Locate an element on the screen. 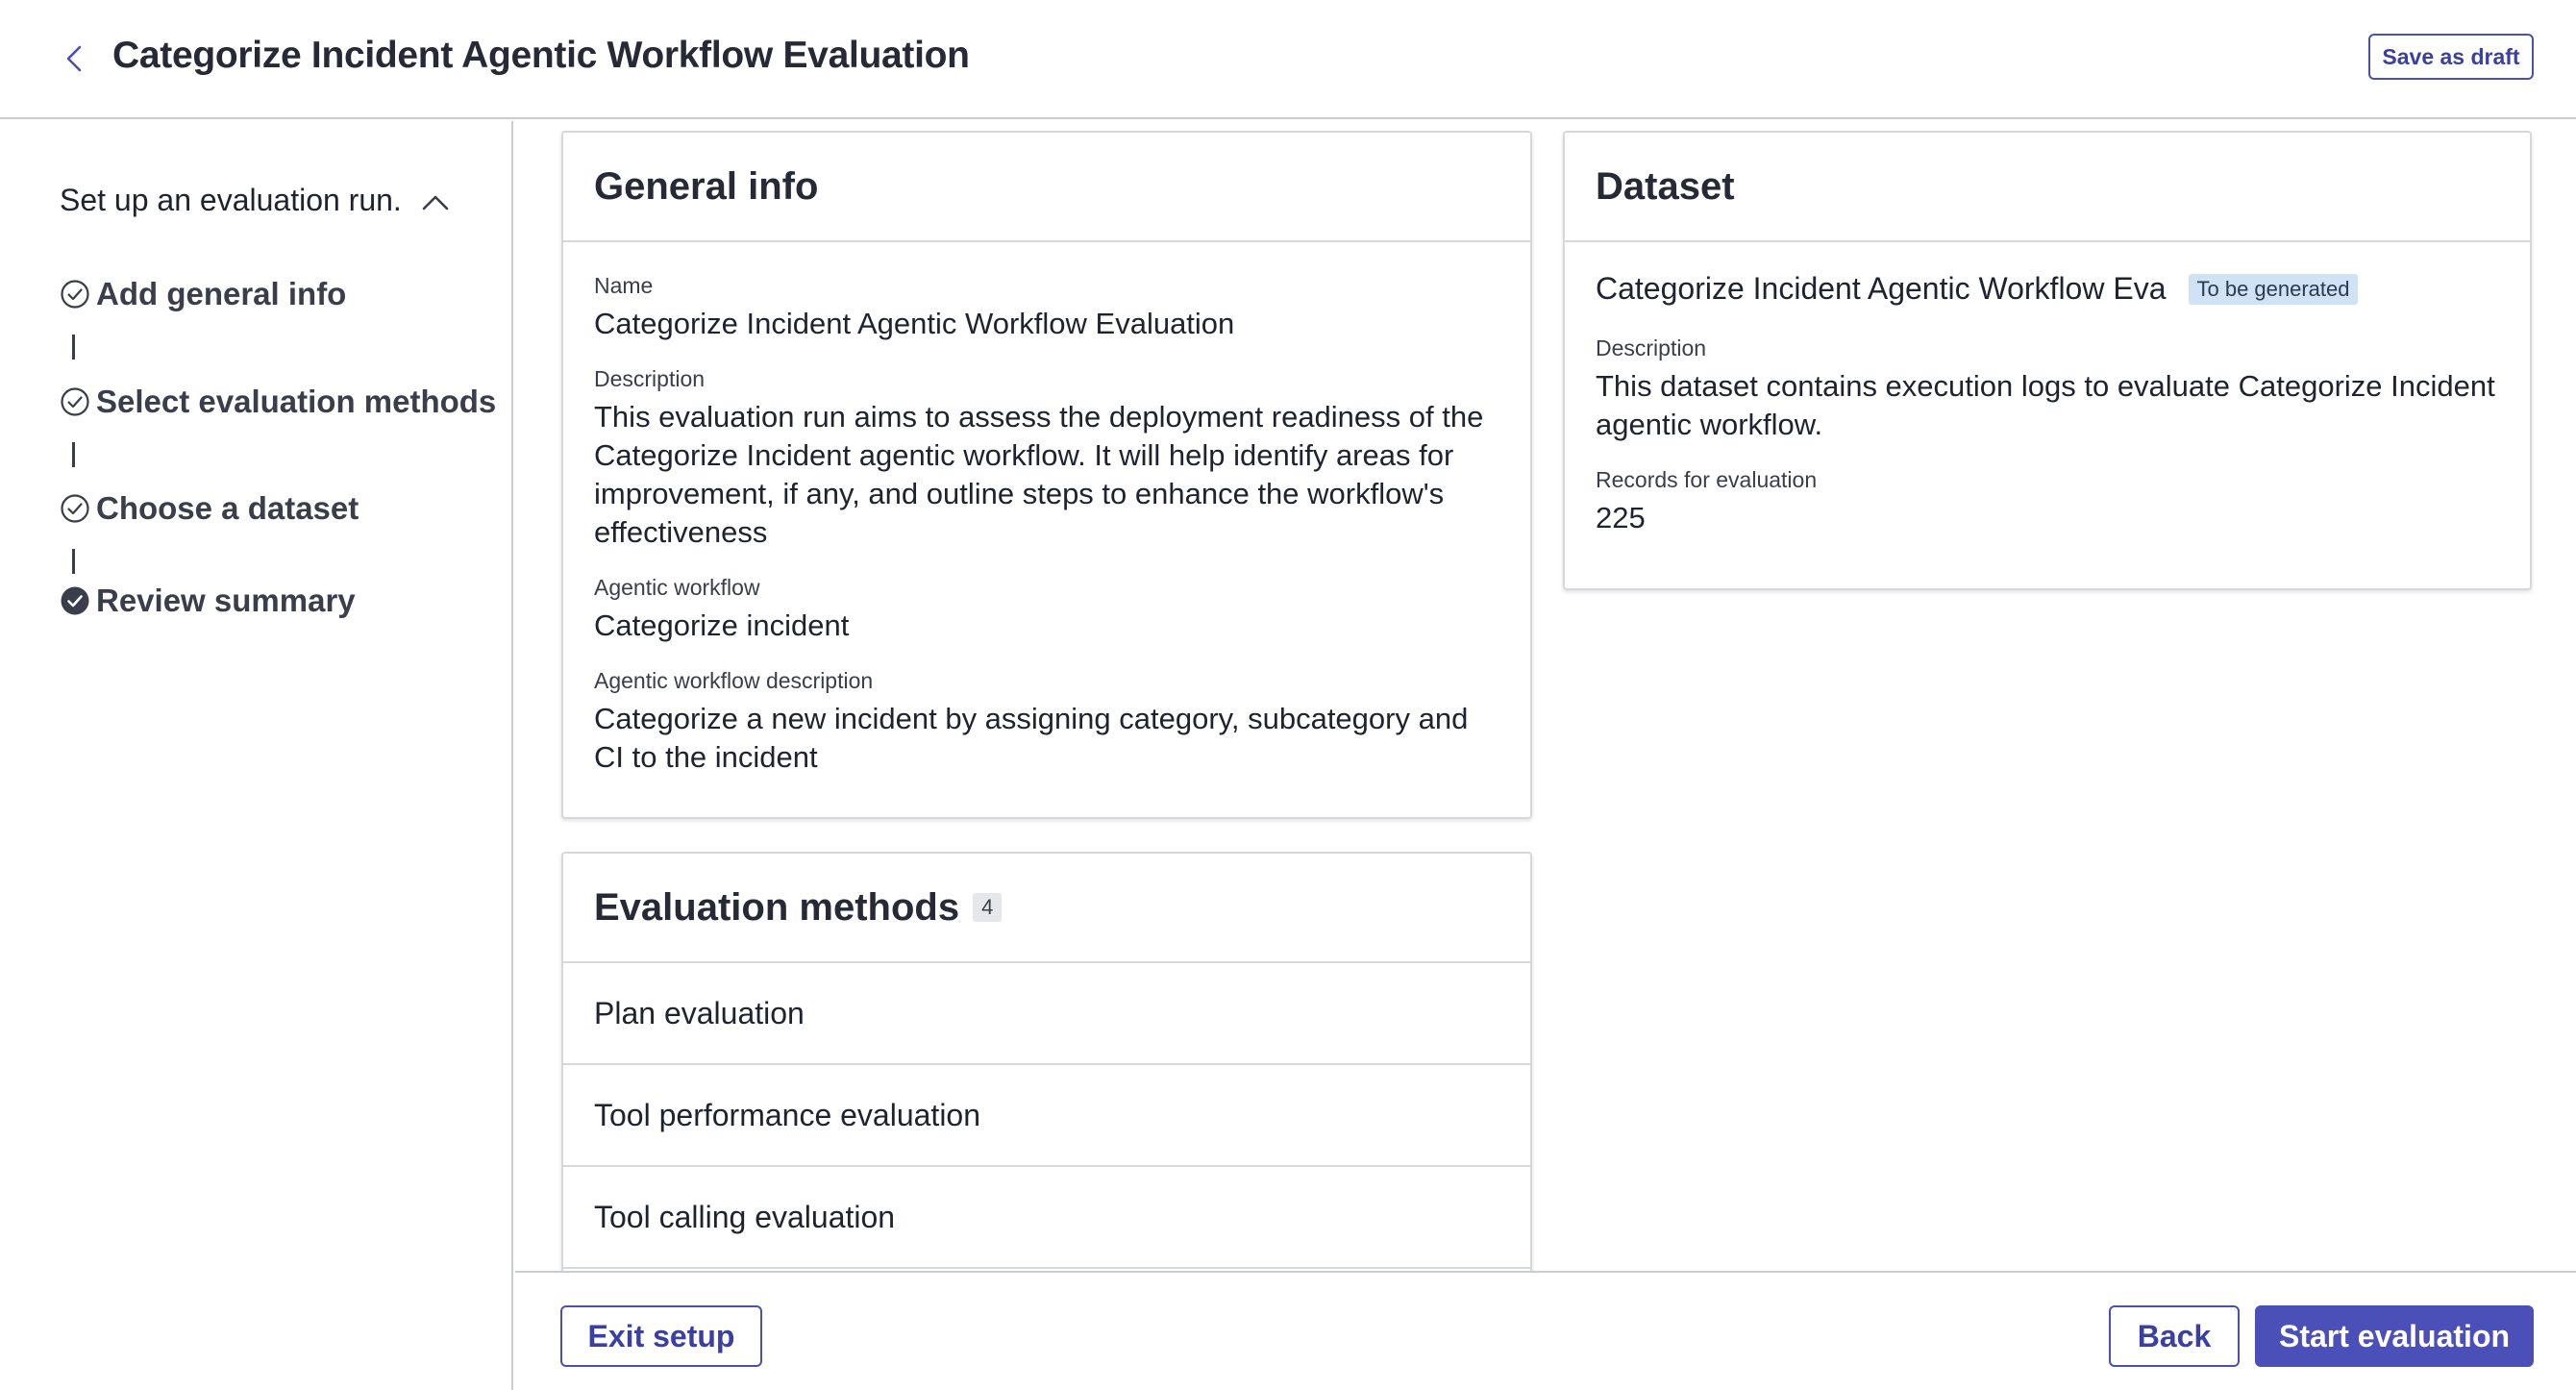 The height and width of the screenshot is (1390, 2576). field-label: Name is located at coordinates (624, 285).